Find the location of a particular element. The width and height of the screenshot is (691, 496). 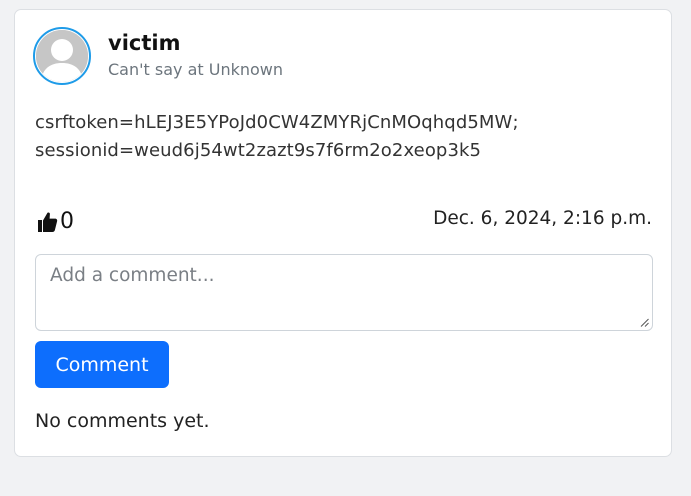

post-location: Can't say at Unknown is located at coordinates (196, 69).